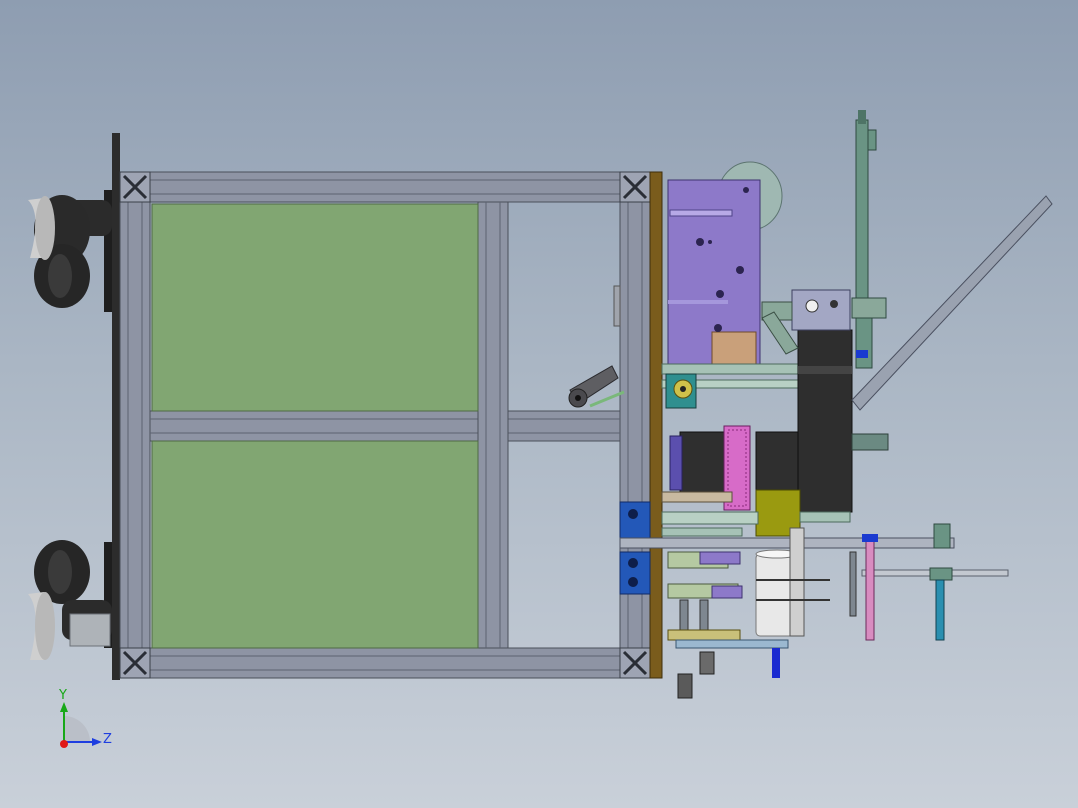 The height and width of the screenshot is (808, 1078). Describe the element at coordinates (869, 239) in the screenshot. I see `threaded-rod` at that location.